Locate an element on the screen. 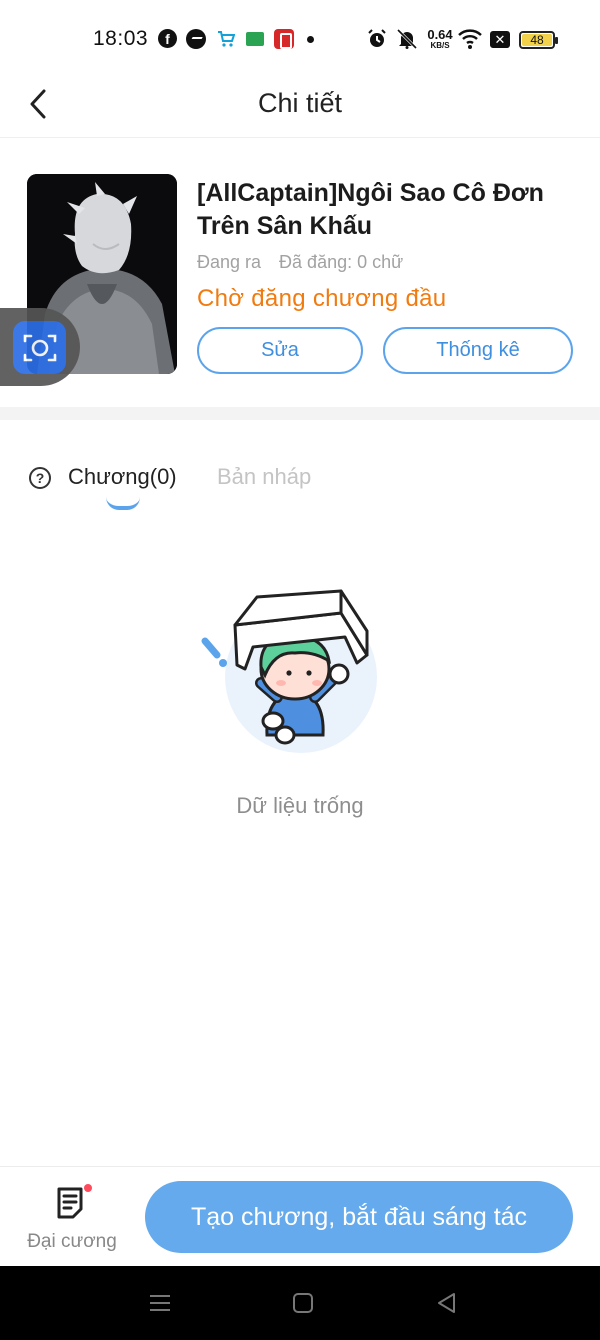 The width and height of the screenshot is (600, 1340). status-bar: 18:03 f 0.64 KB/S ✕ 48 is located at coordinates (300, 40).